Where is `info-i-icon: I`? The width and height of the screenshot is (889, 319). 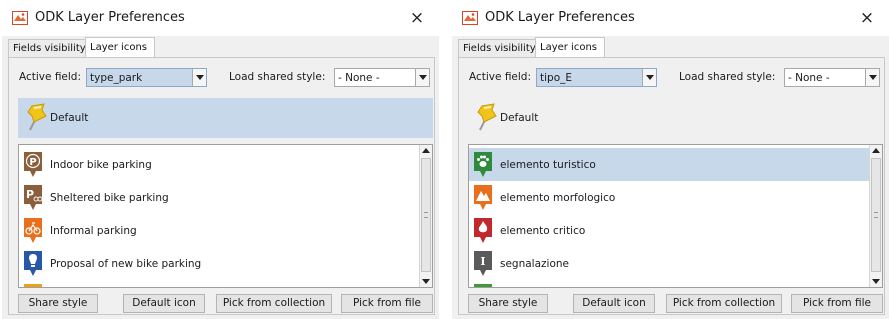 info-i-icon: I is located at coordinates (483, 263).